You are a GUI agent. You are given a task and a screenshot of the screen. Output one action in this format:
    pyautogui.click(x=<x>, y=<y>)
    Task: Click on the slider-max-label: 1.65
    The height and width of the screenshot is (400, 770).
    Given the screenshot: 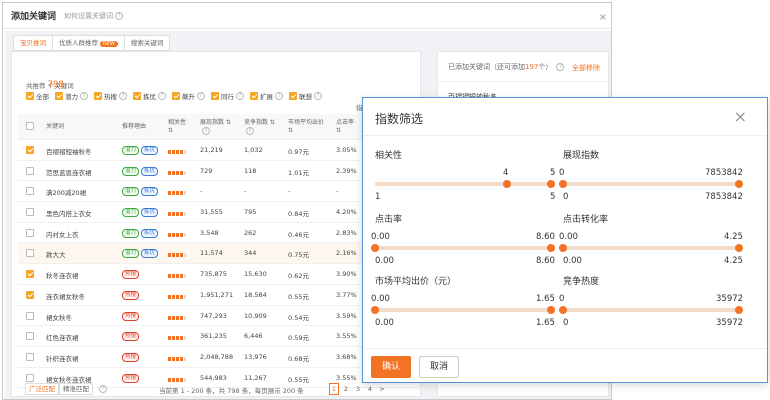 What is the action you would take?
    pyautogui.click(x=545, y=323)
    